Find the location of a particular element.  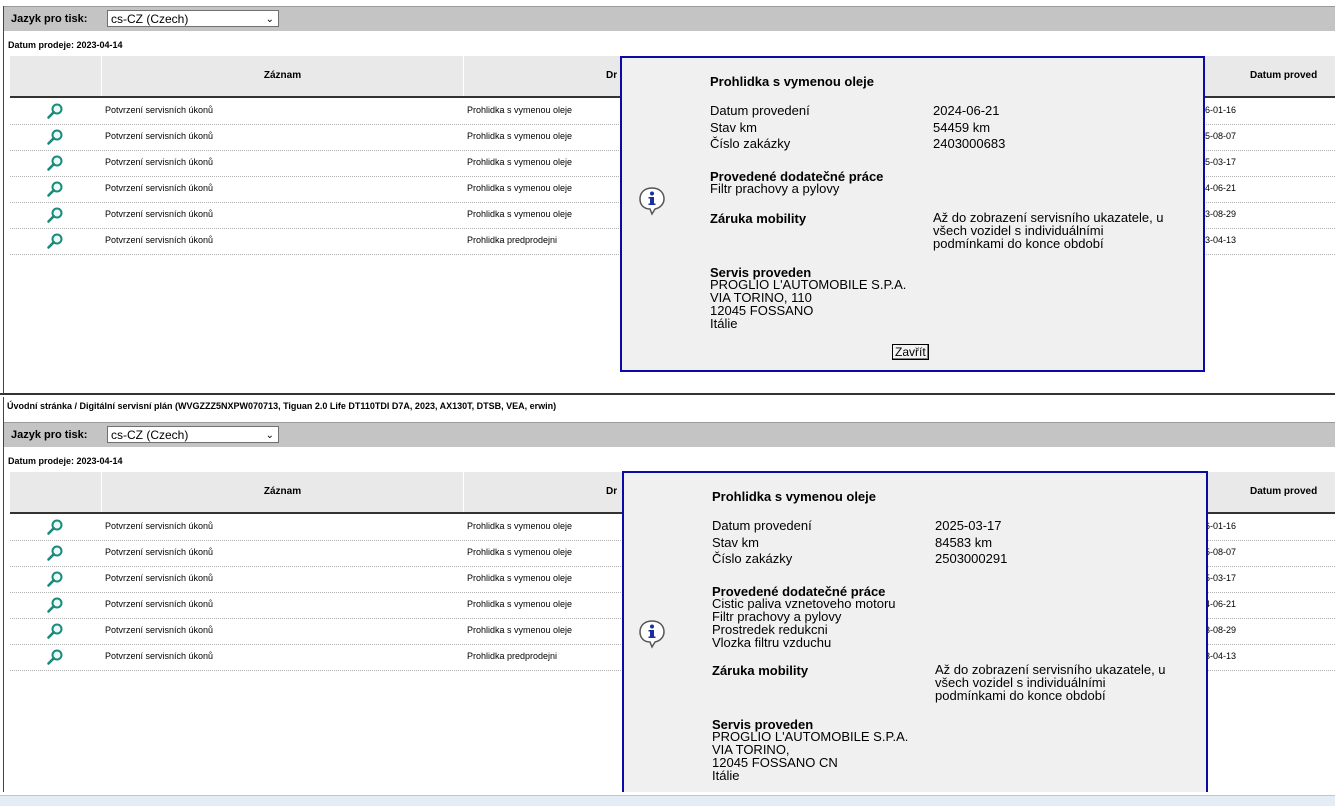

extra-work-item: Vlozka filtru vzduchu is located at coordinates (772, 642).